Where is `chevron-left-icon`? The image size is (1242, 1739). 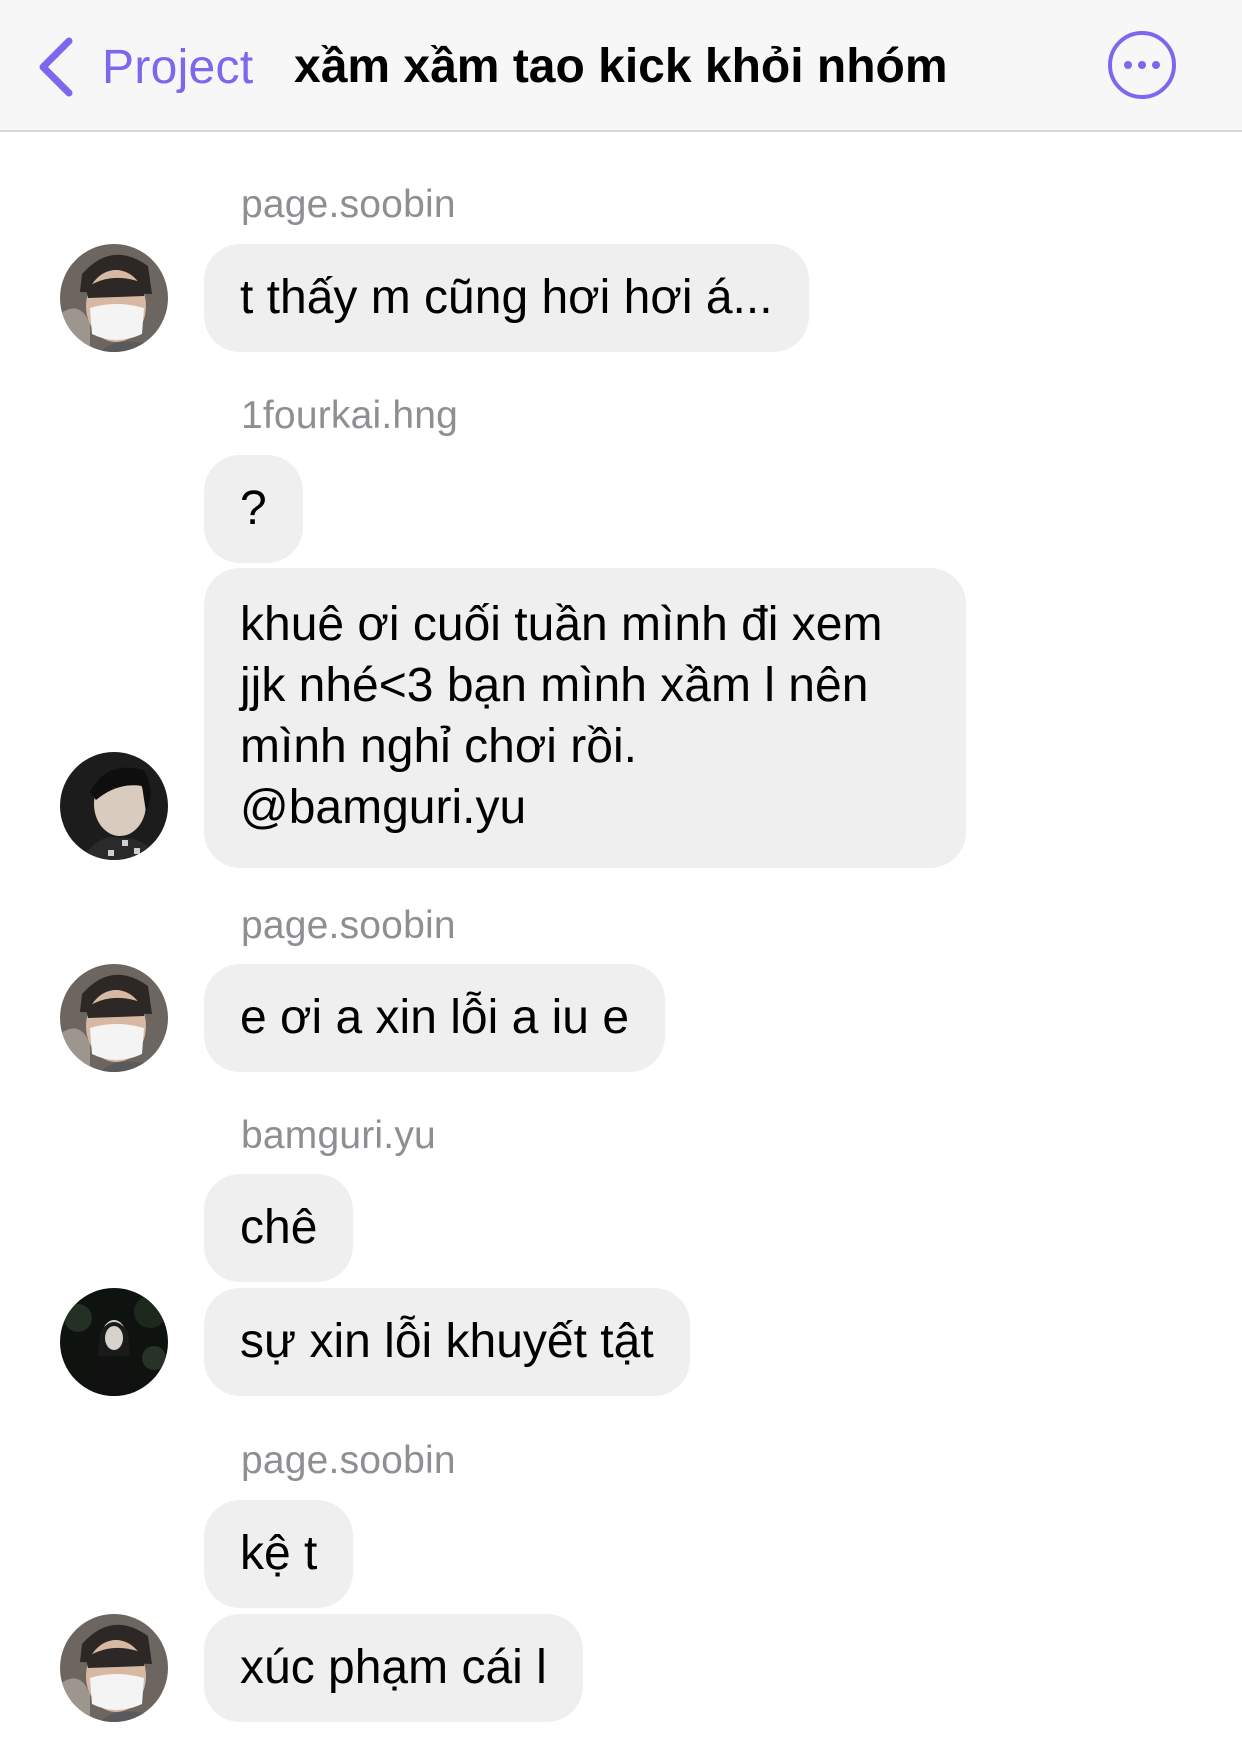
chevron-left-icon is located at coordinates (55, 67).